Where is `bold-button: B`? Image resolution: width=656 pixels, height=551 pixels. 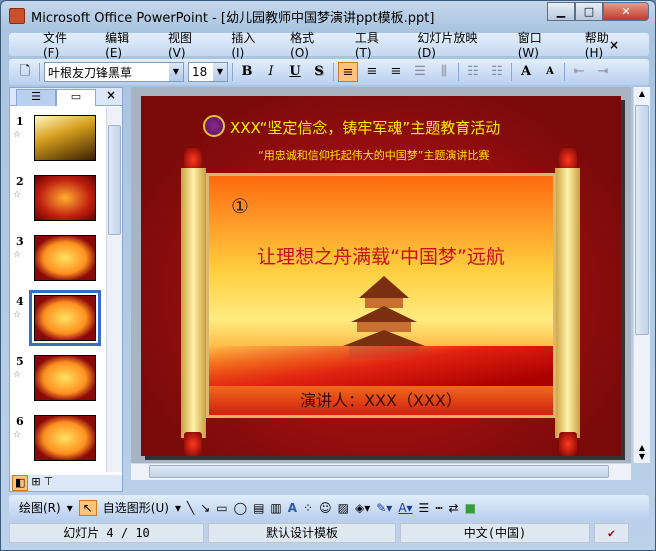
bold-button: B is located at coordinates (247, 72).